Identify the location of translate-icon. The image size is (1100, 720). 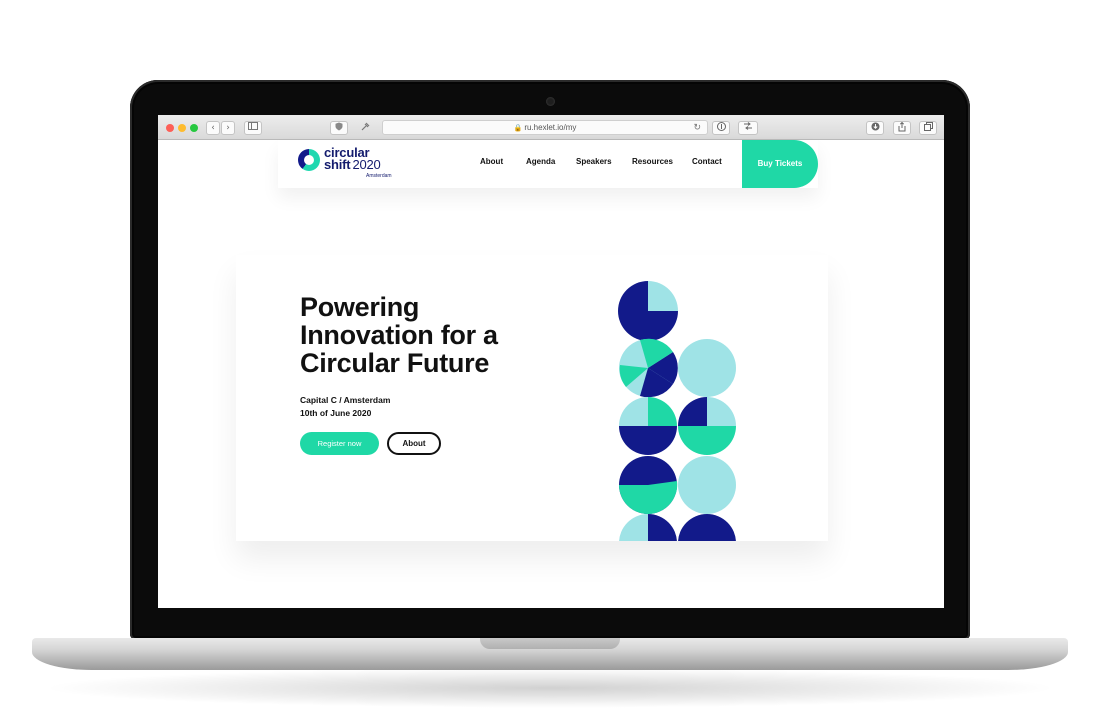
(748, 128).